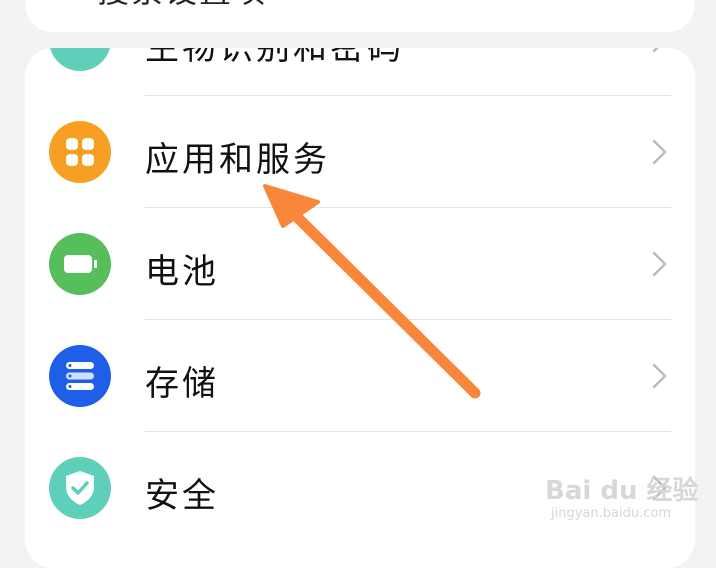 This screenshot has height=568, width=716. Describe the element at coordinates (80, 59) in the screenshot. I see `fingerprint-icon` at that location.